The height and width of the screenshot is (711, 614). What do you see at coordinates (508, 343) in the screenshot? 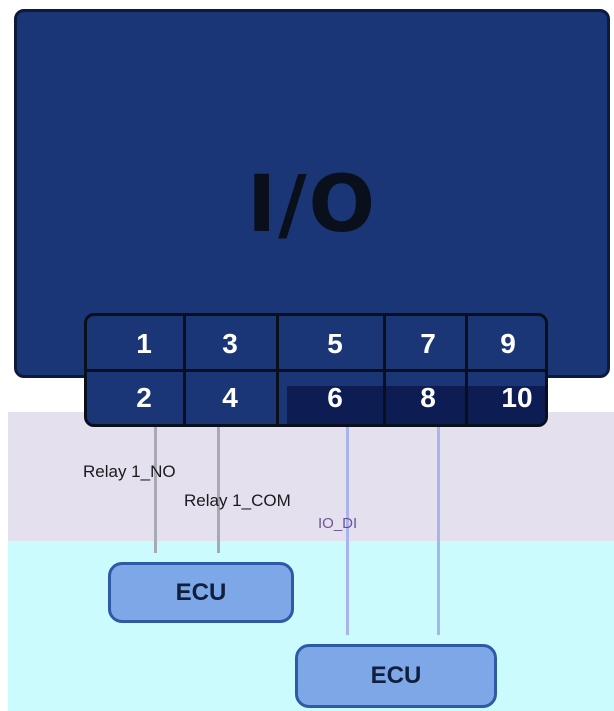
I see `terminal-pin-9: 9` at bounding box center [508, 343].